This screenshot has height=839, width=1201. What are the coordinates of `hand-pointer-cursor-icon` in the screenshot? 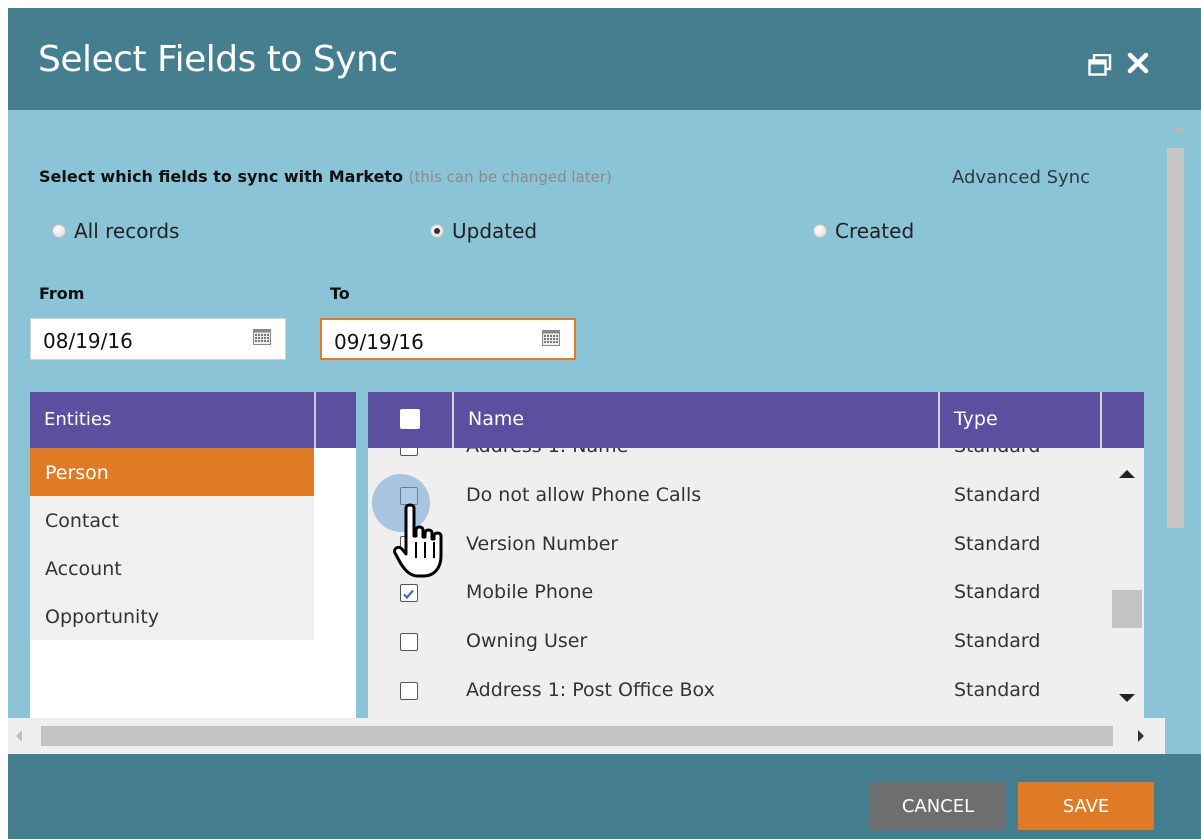 It's located at (418, 540).